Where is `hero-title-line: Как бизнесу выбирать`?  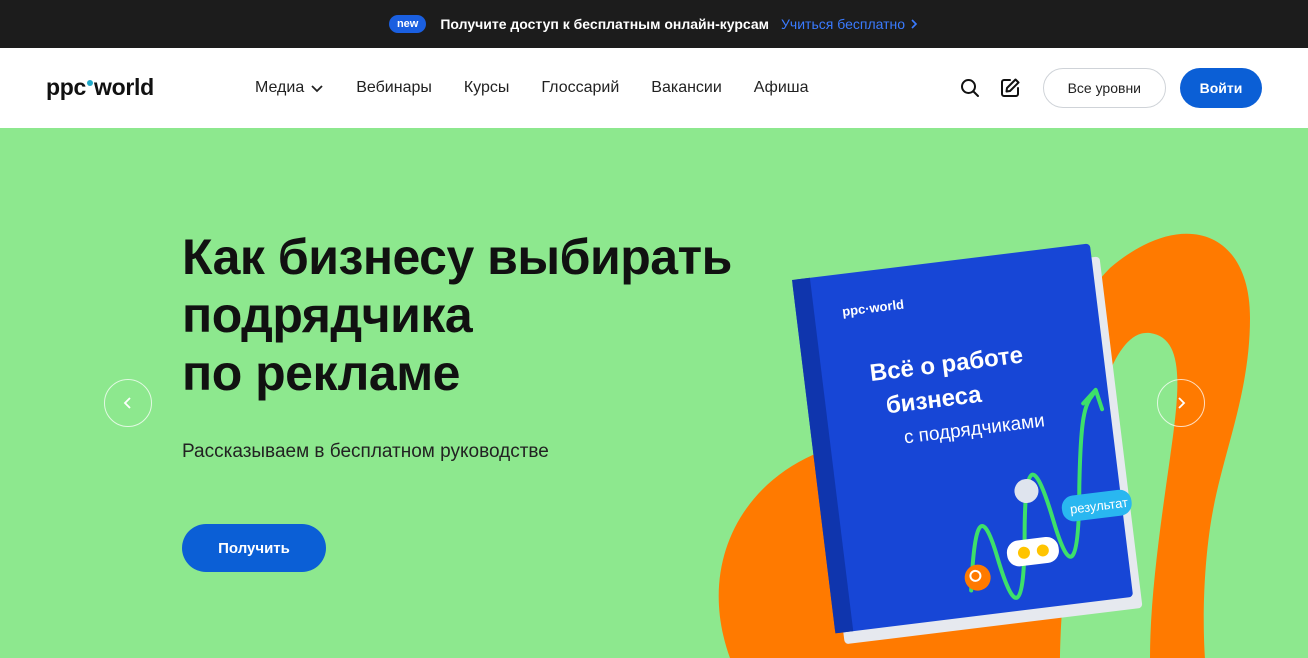 hero-title-line: Как бизнесу выбирать is located at coordinates (457, 257).